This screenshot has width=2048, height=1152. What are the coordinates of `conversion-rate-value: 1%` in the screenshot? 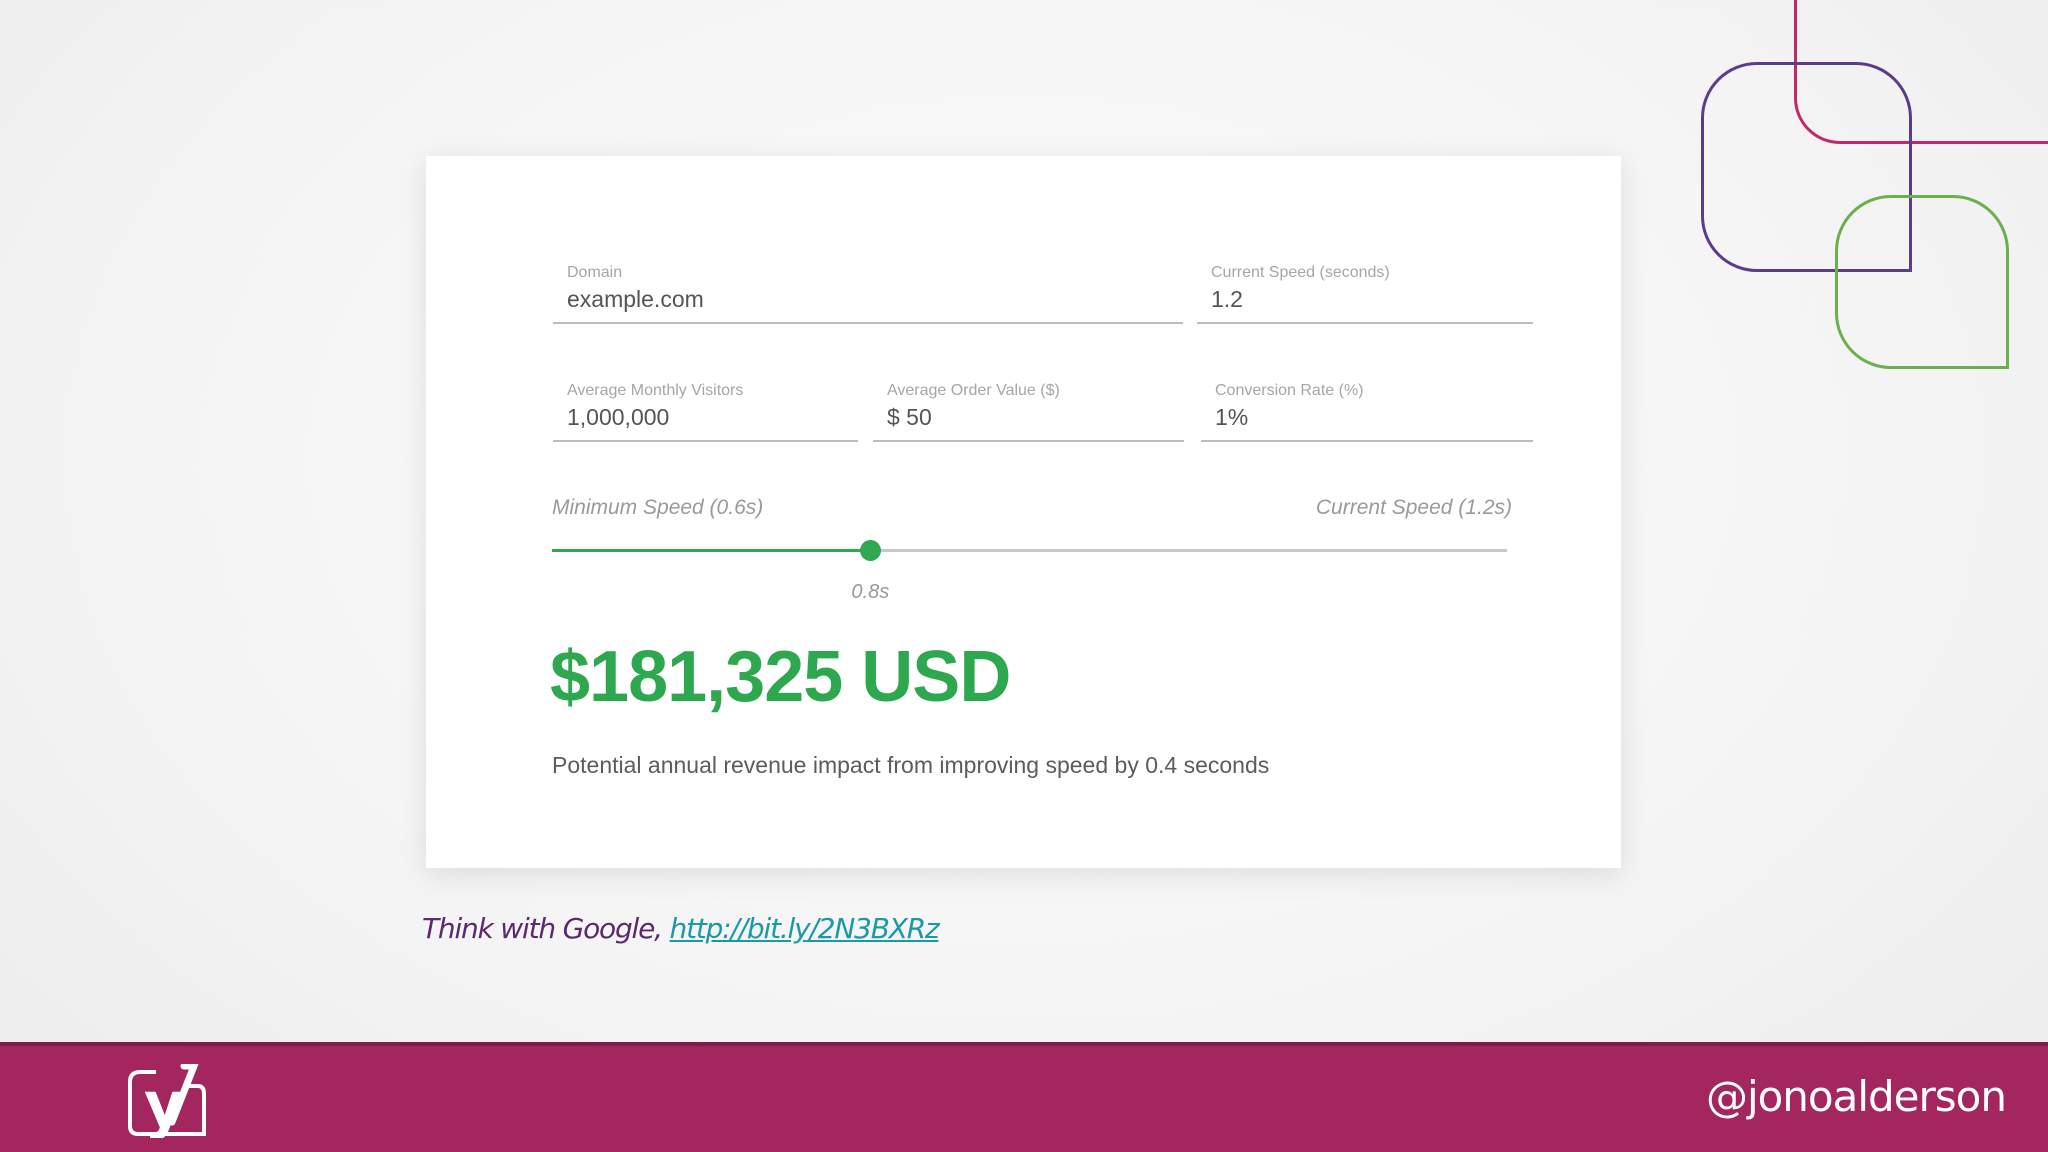 It's located at (1231, 417).